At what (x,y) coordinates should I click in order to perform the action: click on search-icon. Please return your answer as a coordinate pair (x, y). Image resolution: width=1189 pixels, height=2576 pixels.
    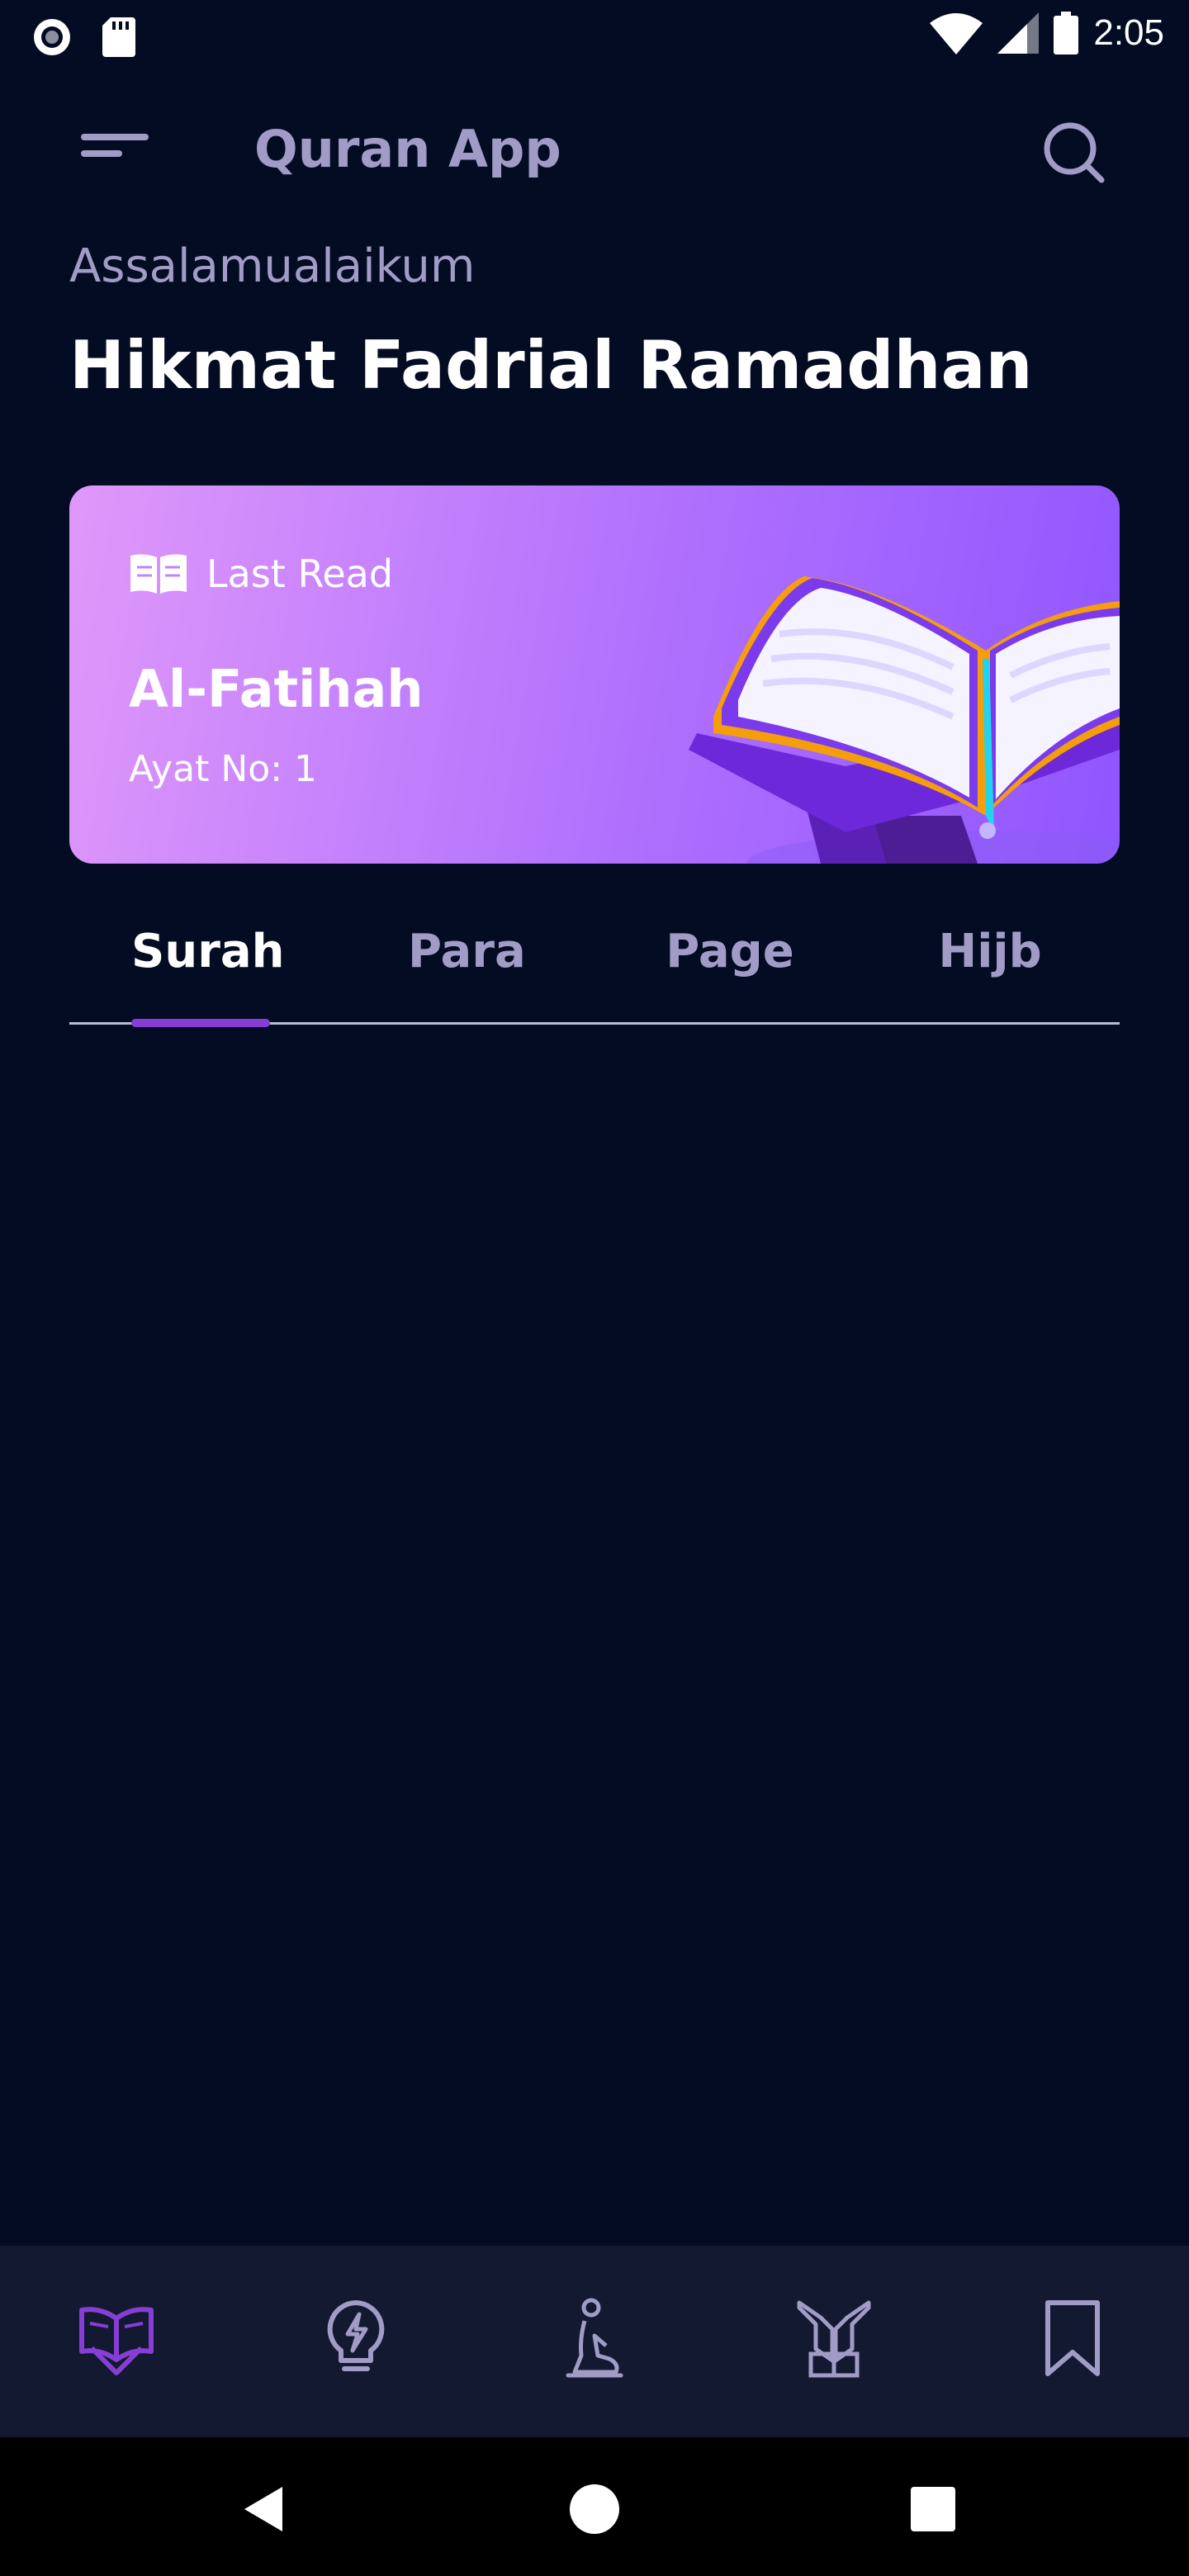
    Looking at the image, I should click on (1074, 152).